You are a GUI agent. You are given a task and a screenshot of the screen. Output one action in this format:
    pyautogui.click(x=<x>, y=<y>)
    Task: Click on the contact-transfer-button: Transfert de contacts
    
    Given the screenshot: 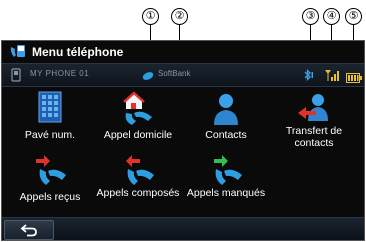 What is the action you would take?
    pyautogui.click(x=314, y=120)
    